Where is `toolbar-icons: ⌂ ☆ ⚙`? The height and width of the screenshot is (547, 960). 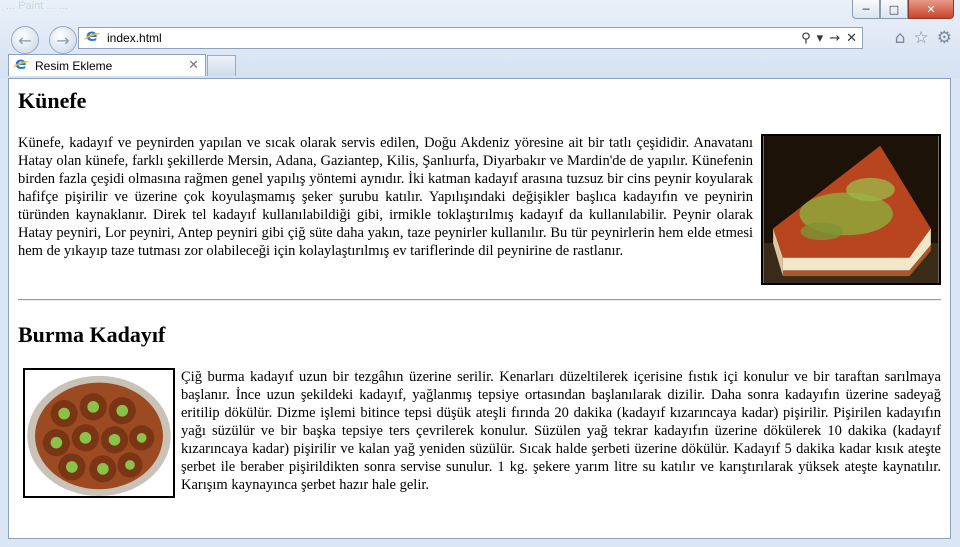
toolbar-icons: ⌂ ☆ ⚙ is located at coordinates (923, 38).